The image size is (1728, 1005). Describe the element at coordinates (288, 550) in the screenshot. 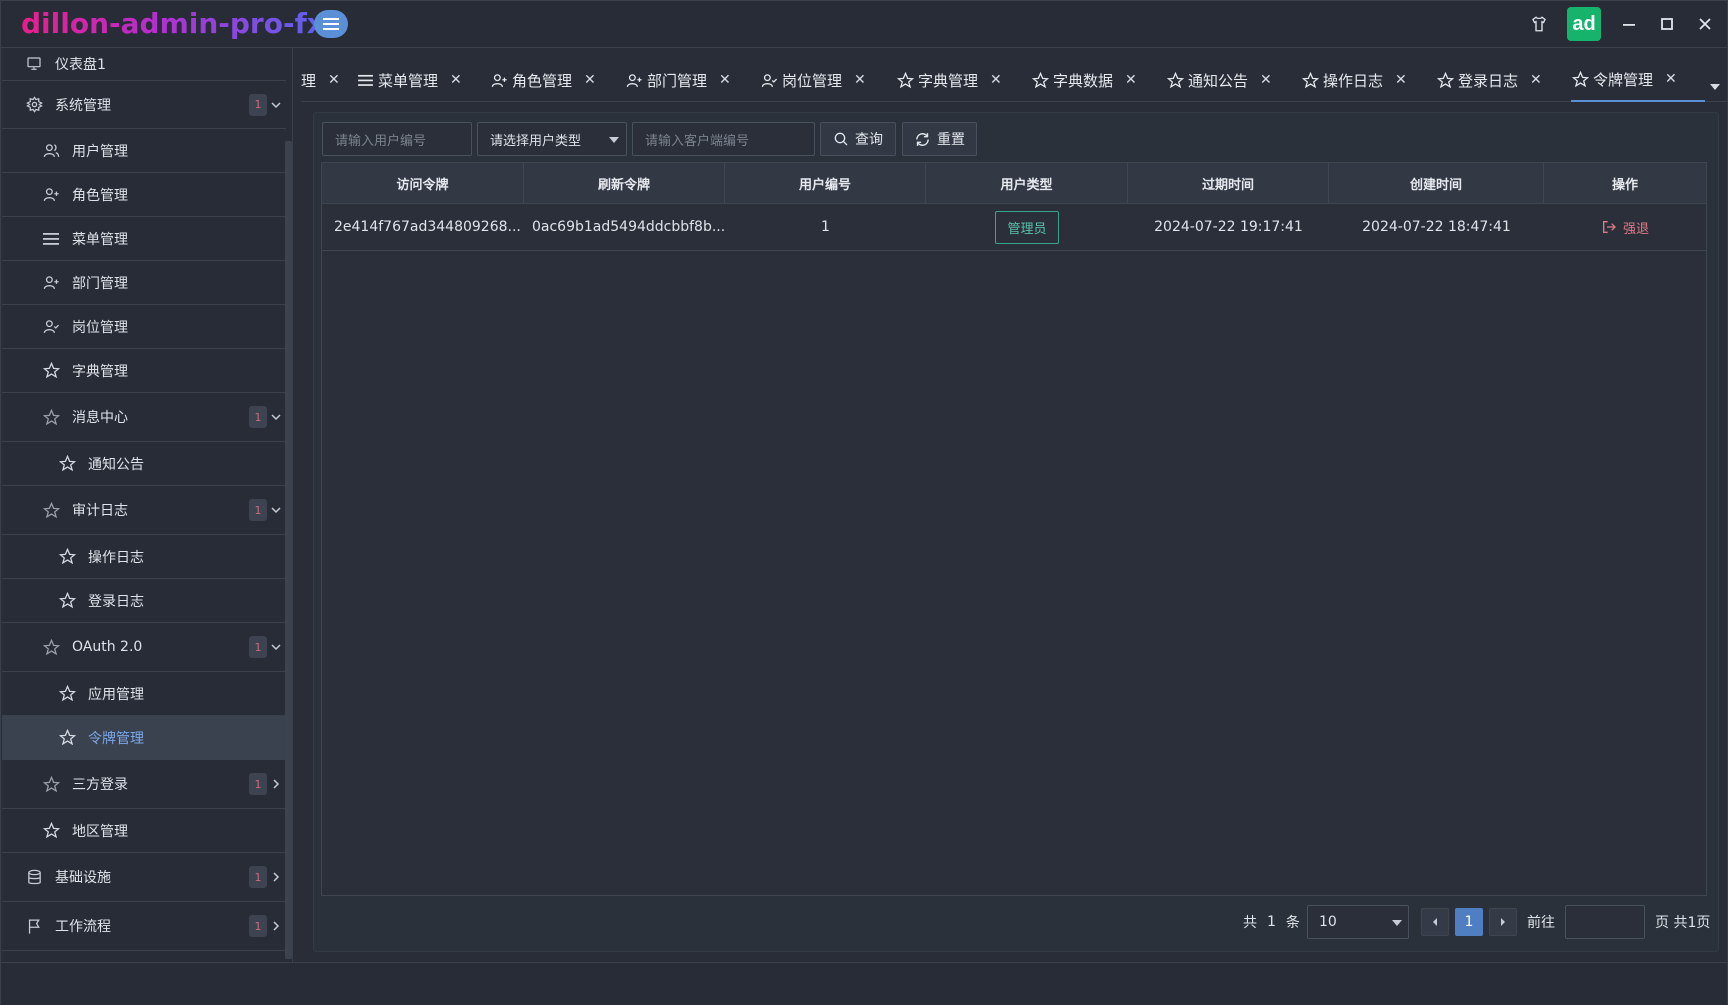

I see `sidebar-scrollbar` at that location.